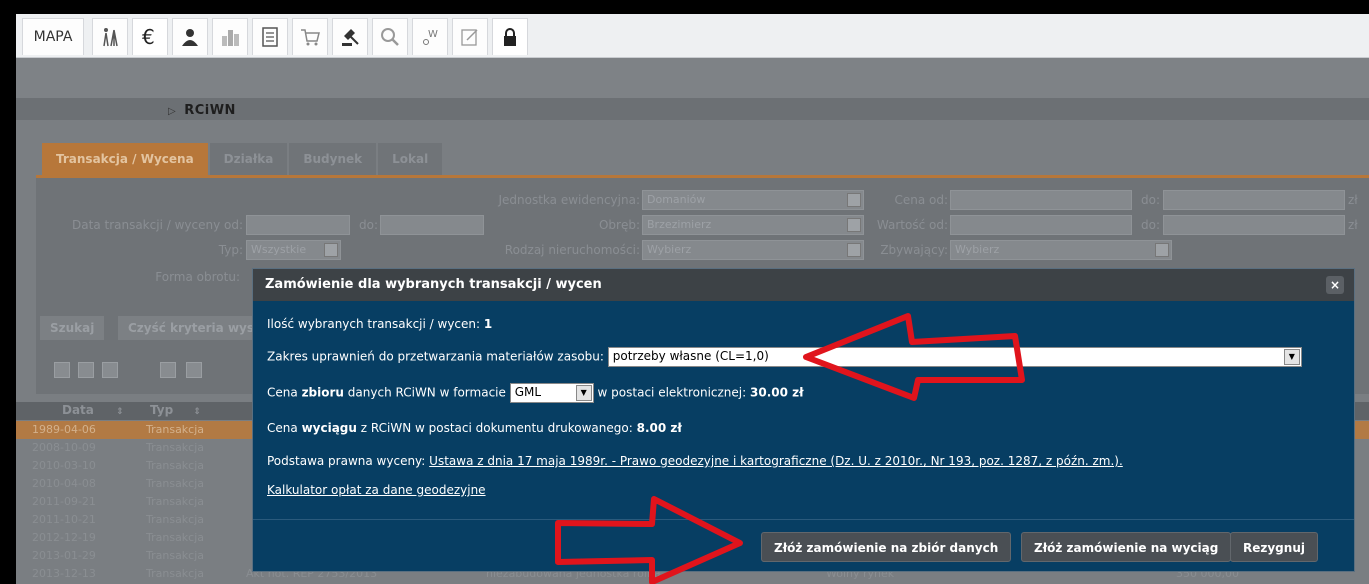 Image resolution: width=1369 pixels, height=584 pixels. Describe the element at coordinates (310, 36) in the screenshot. I see `cart-icon` at that location.